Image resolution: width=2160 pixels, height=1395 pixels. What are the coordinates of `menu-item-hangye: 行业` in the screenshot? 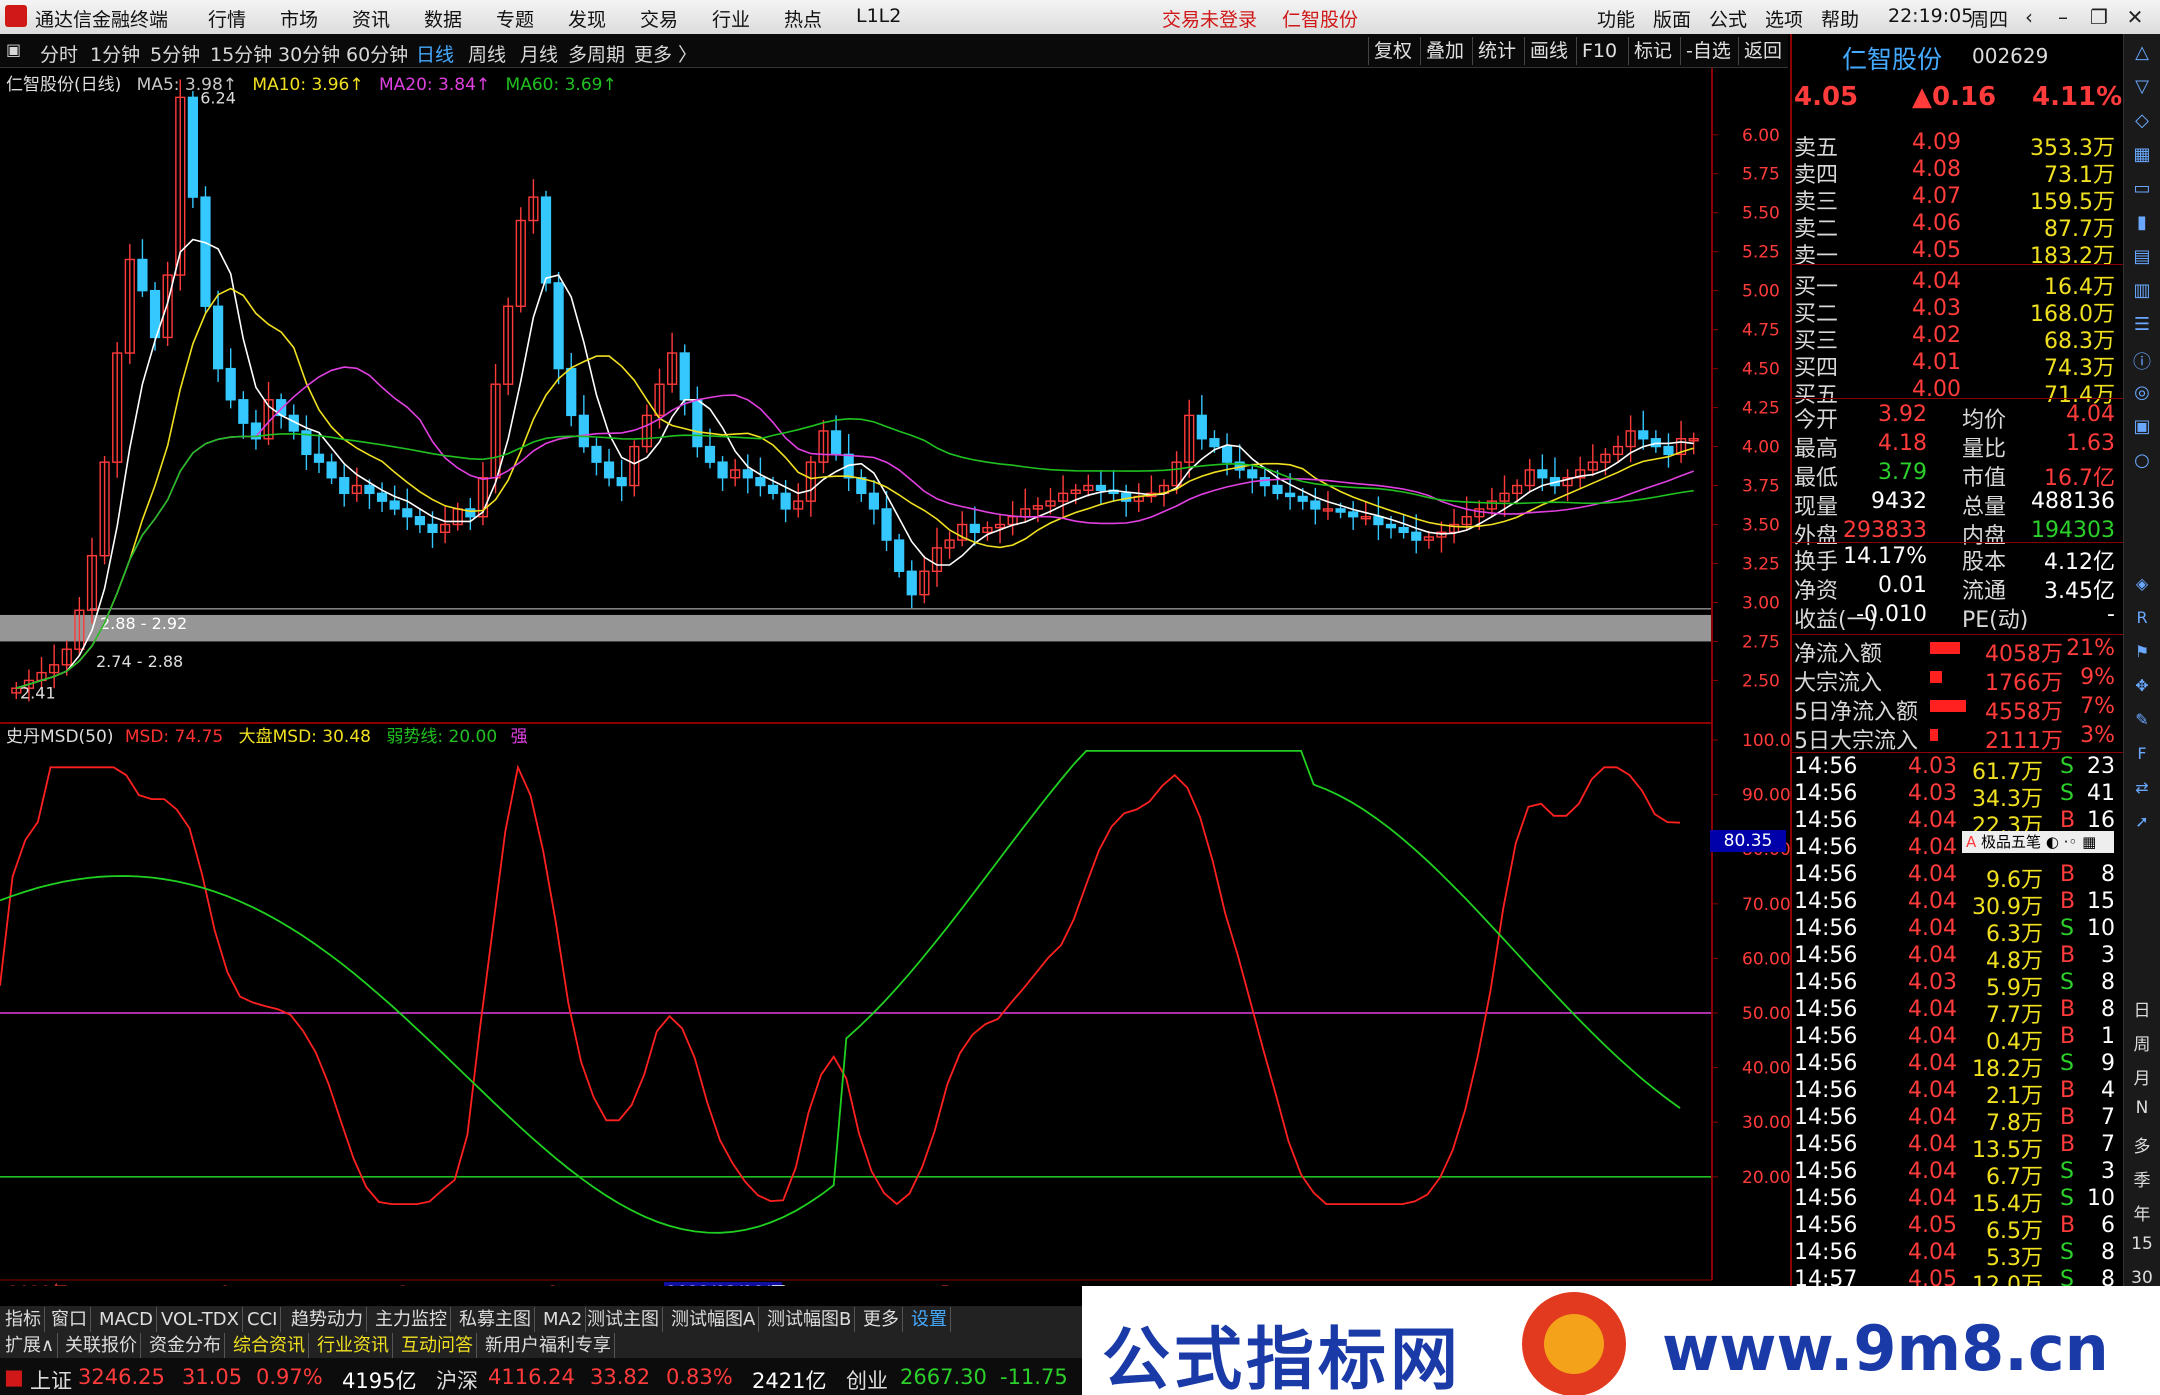 It's located at (731, 18).